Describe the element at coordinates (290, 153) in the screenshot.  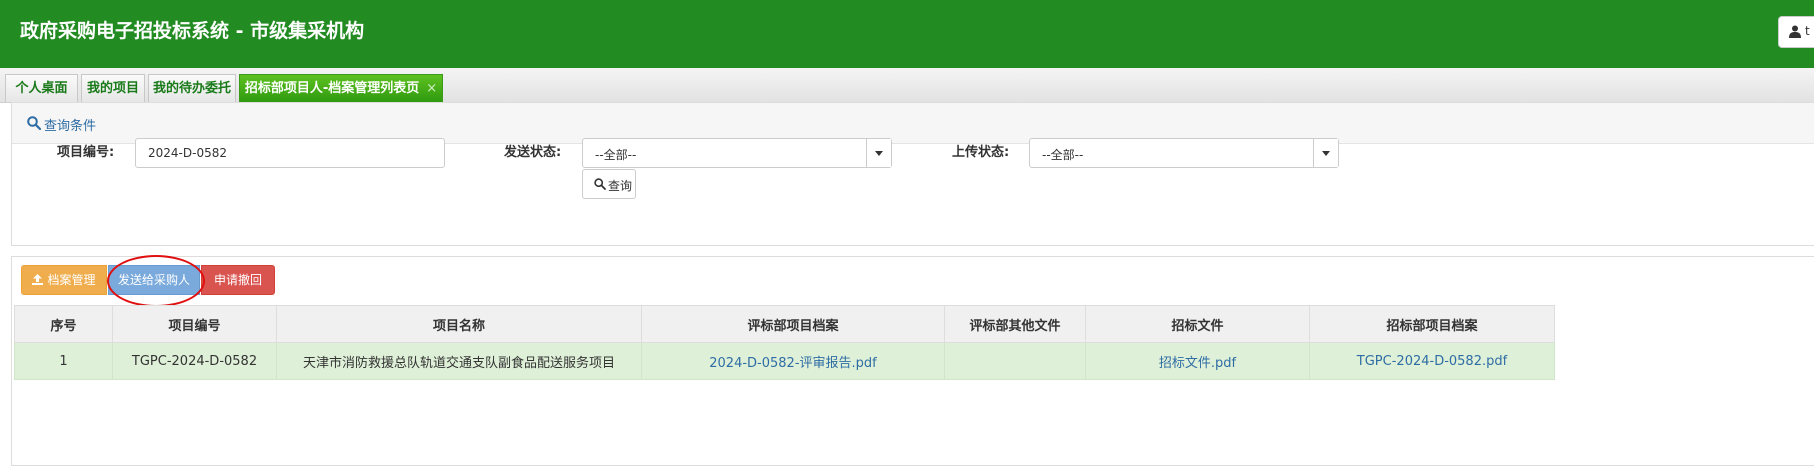
I see `project-no-input` at that location.